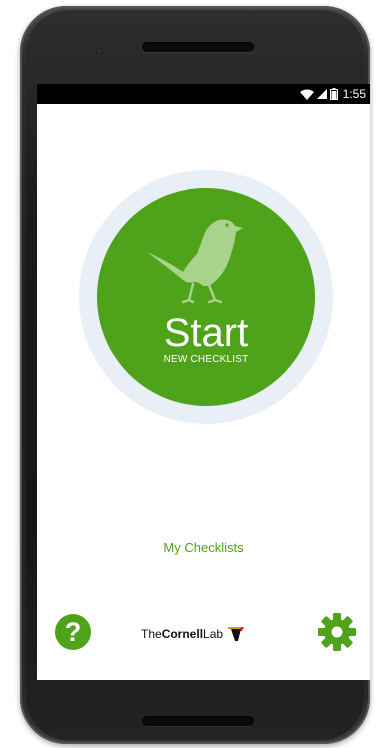 This screenshot has width=376, height=748. What do you see at coordinates (198, 47) in the screenshot?
I see `top-speaker` at bounding box center [198, 47].